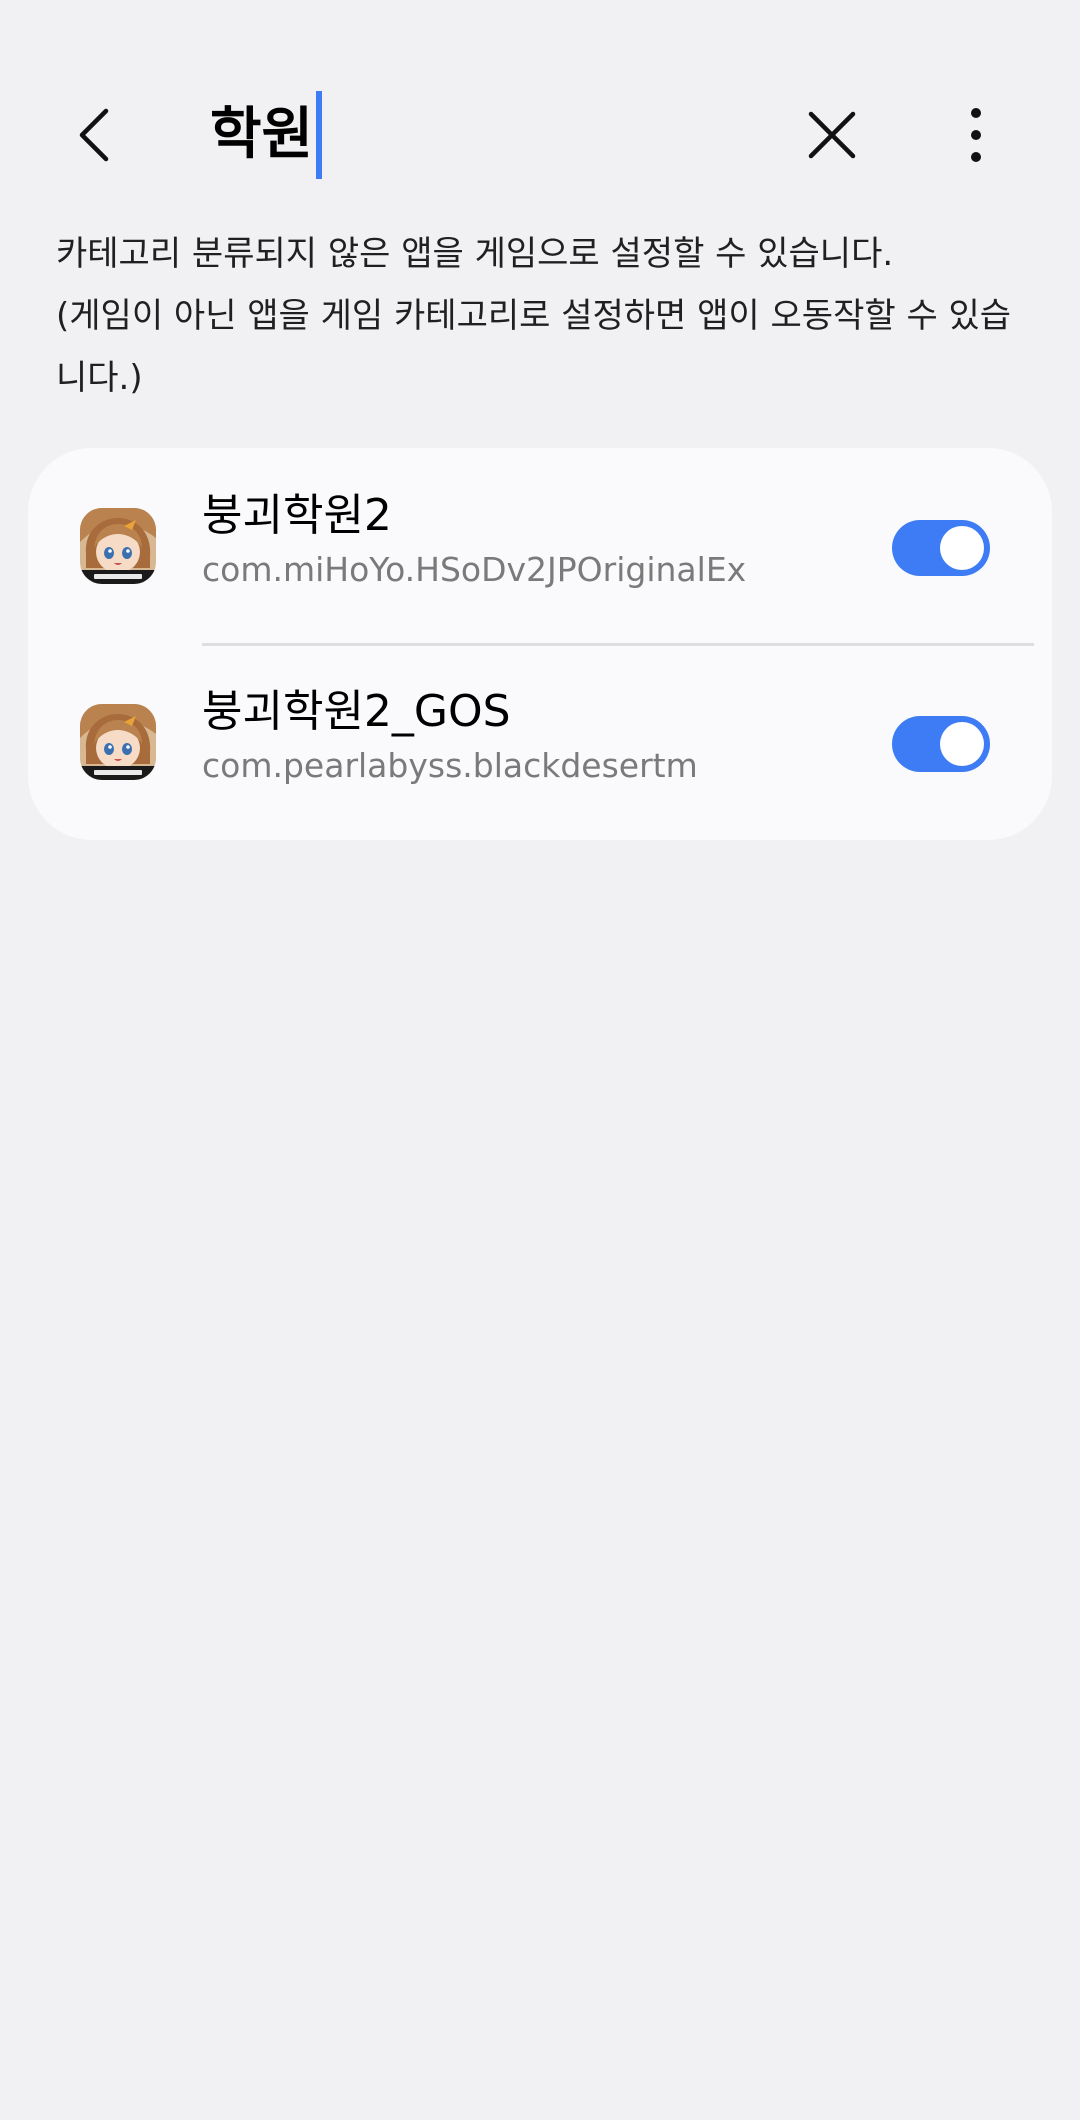 This screenshot has width=1080, height=2120. I want to click on app-list-item: 붕괴학원2 com.miHoYo.HSoDv2JPOriginalEx, so click(540, 547).